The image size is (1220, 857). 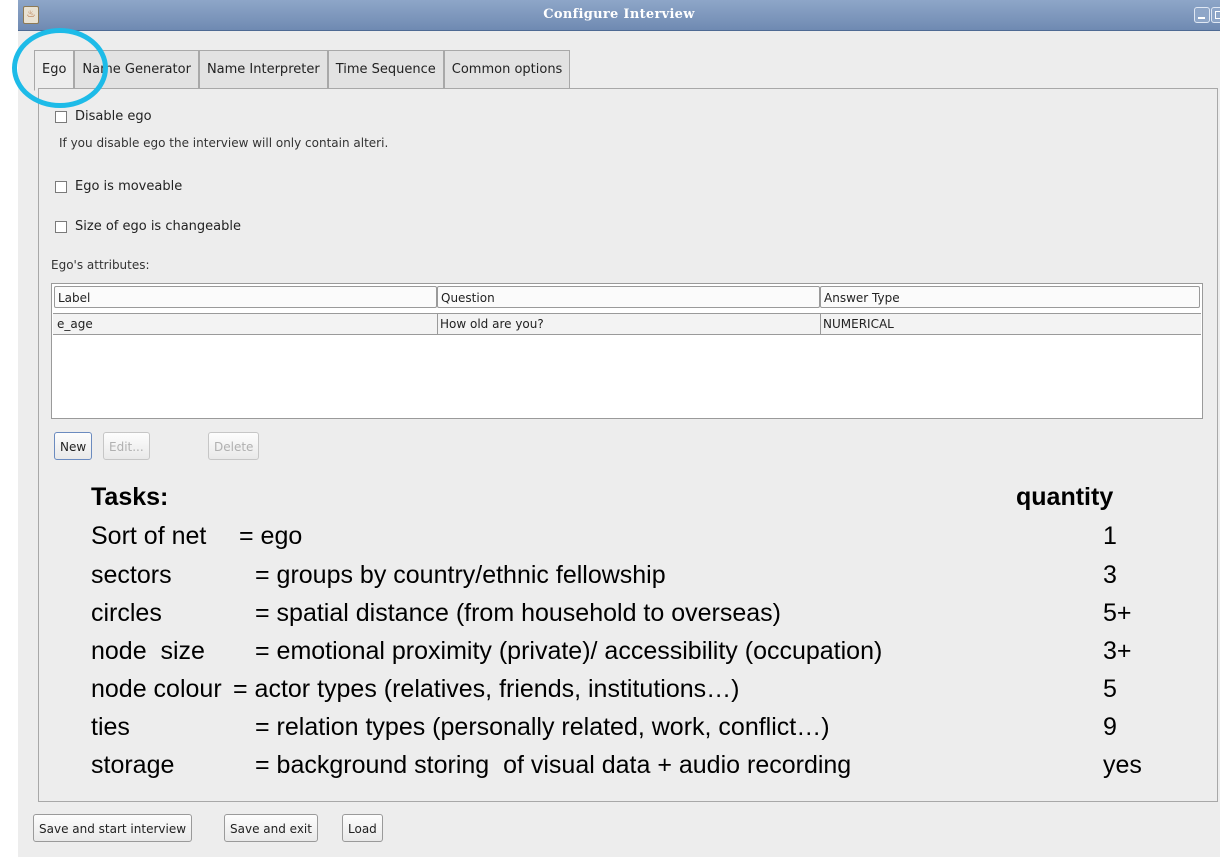 I want to click on column-header-question: Question, so click(x=628, y=297).